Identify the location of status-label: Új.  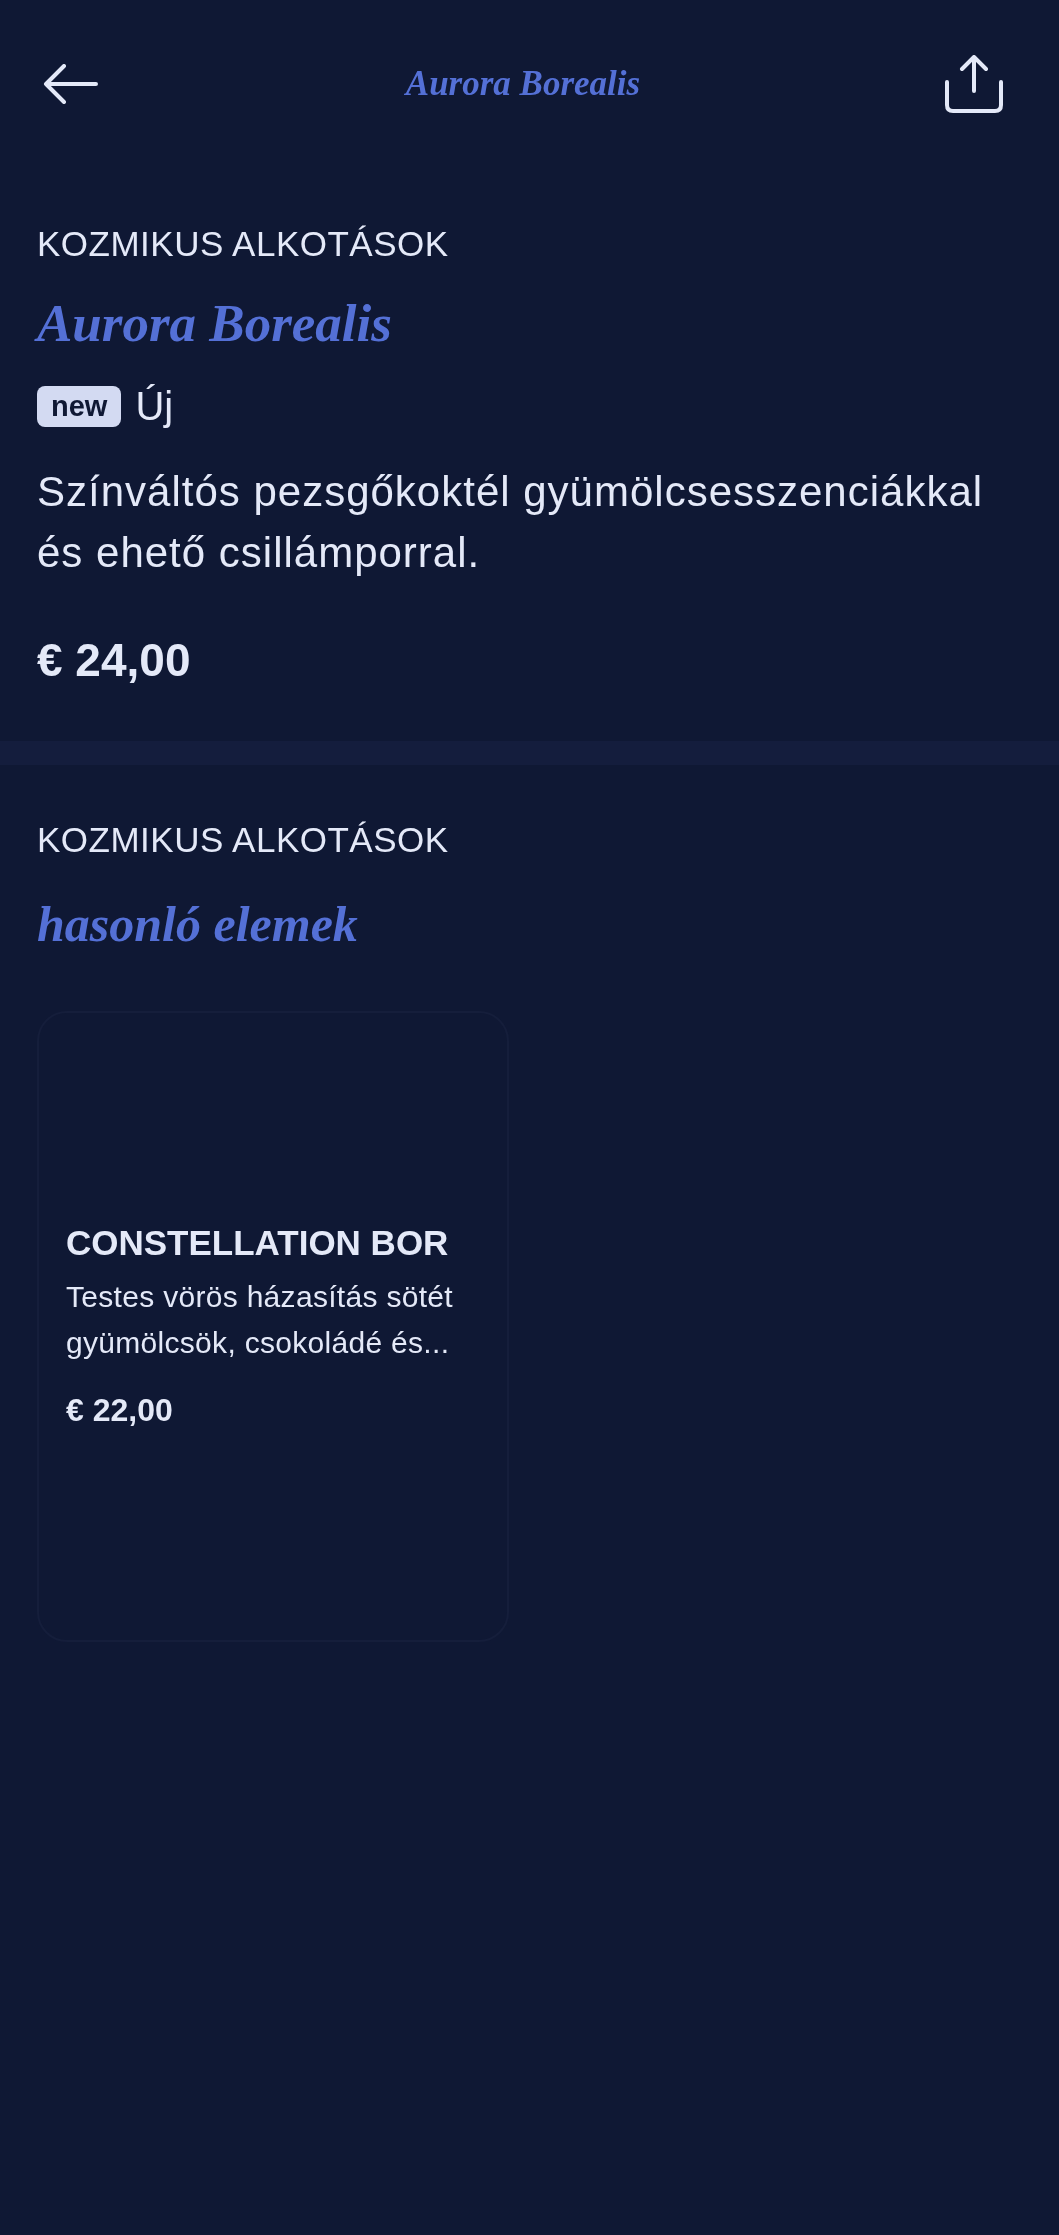
(154, 406).